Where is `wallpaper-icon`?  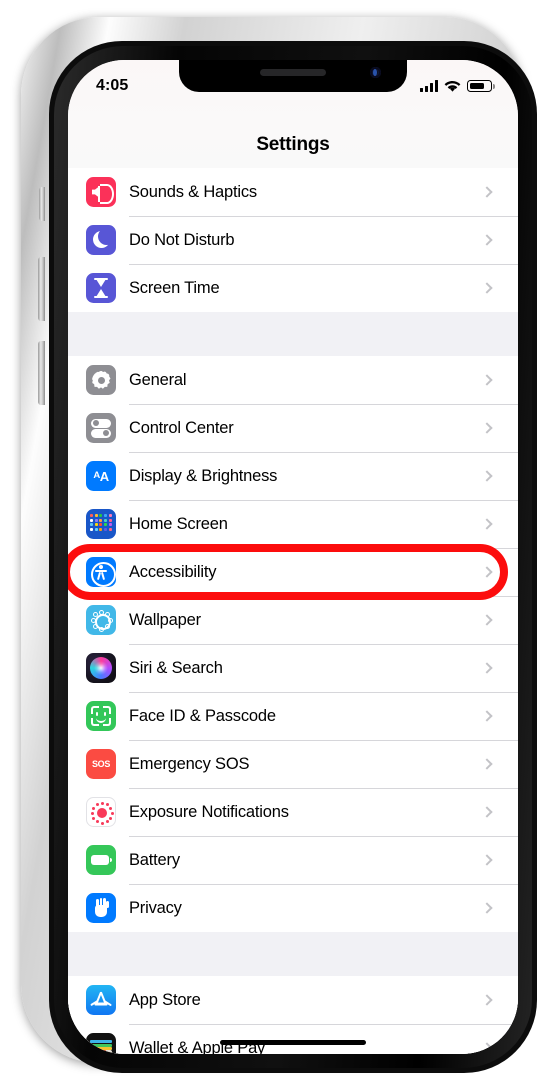 wallpaper-icon is located at coordinates (101, 620).